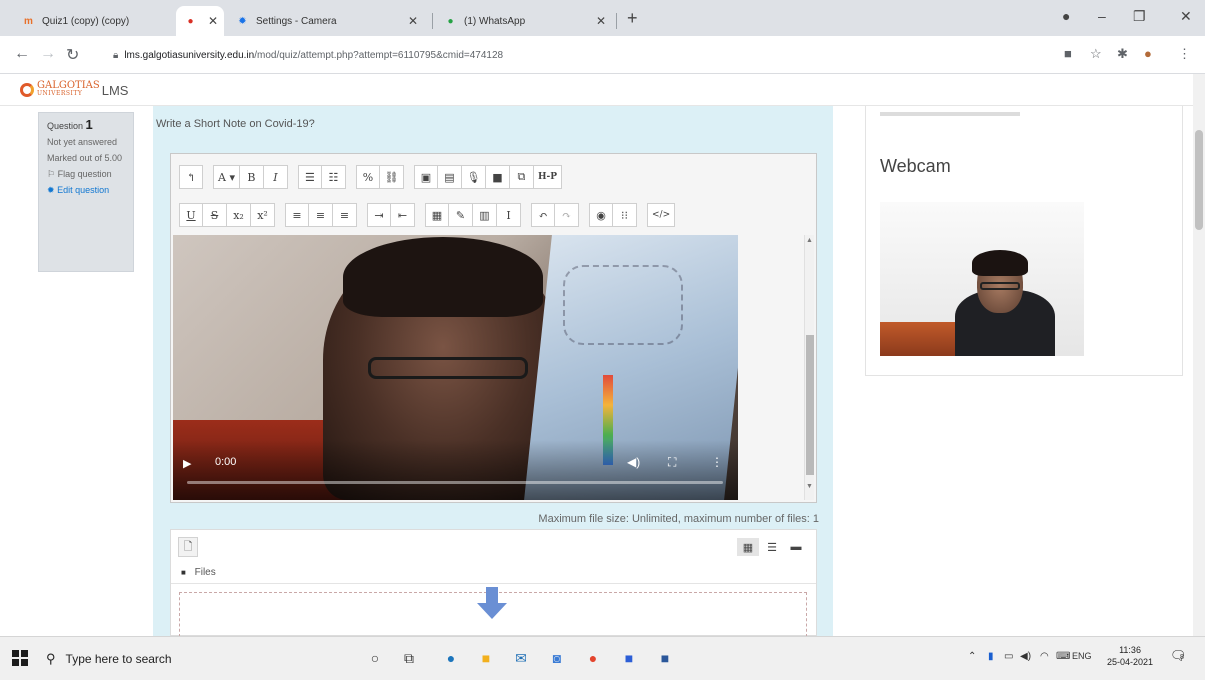 The image size is (1205, 680). Describe the element at coordinates (451, 658) in the screenshot. I see `edge-icon: ●` at that location.